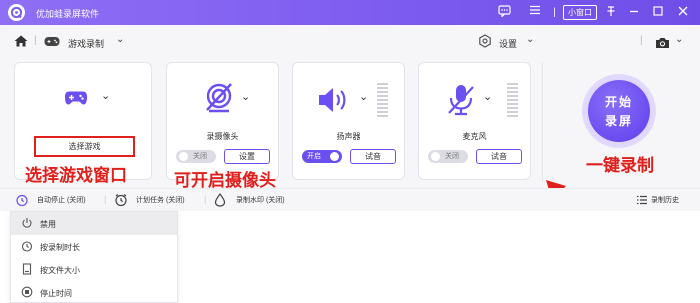  Describe the element at coordinates (665, 200) in the screenshot. I see `record-history-label: 录制历史` at that location.